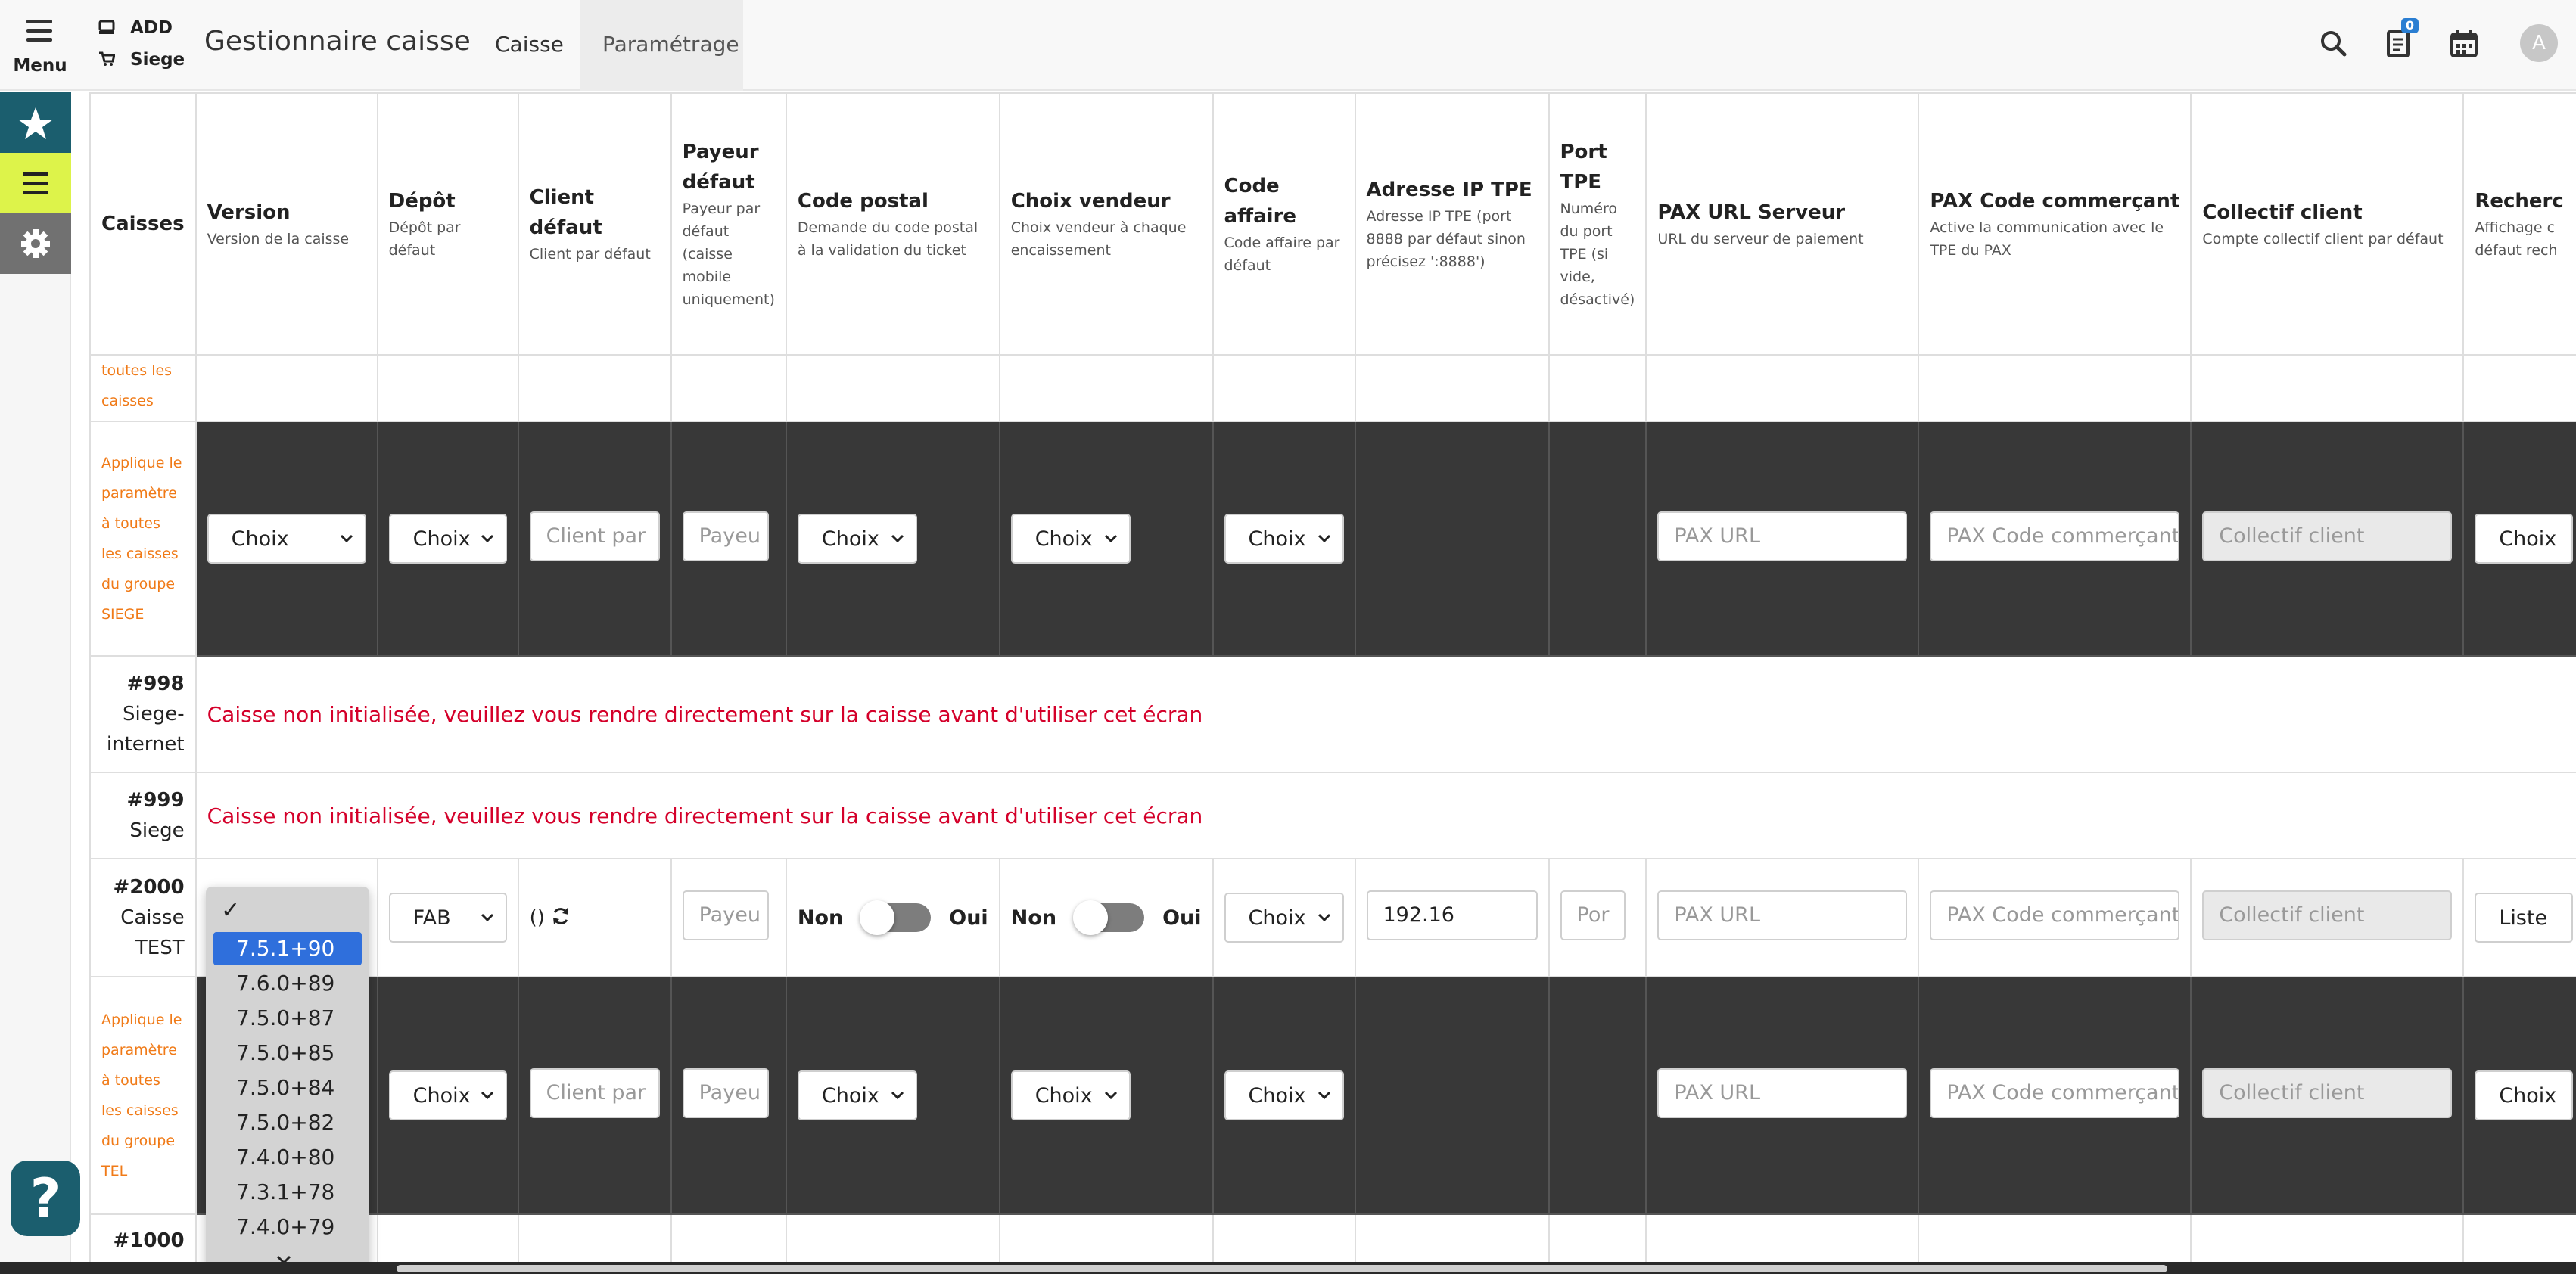 The width and height of the screenshot is (2576, 1274). Describe the element at coordinates (2400, 39) in the screenshot. I see `tickets-button: 0` at that location.